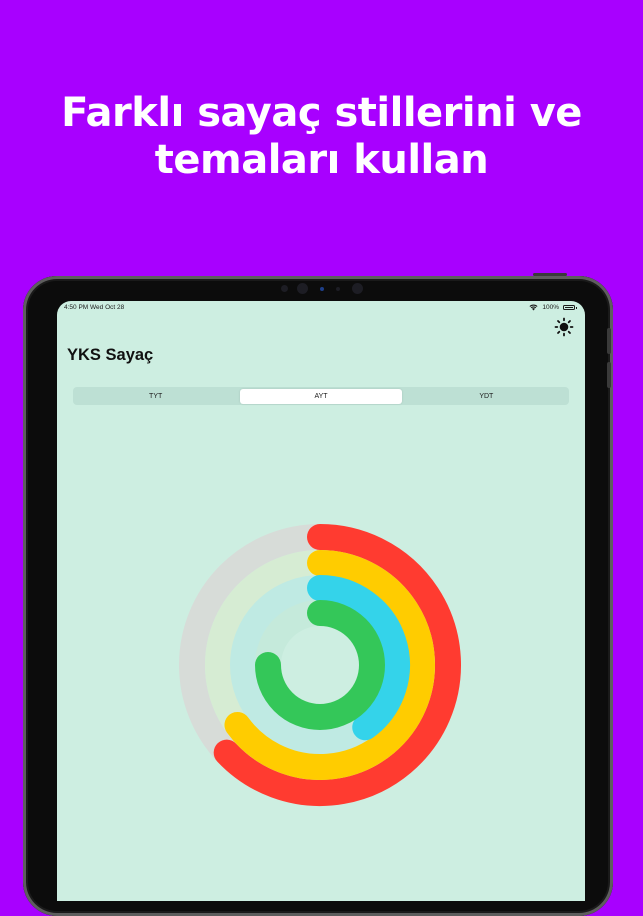 The height and width of the screenshot is (916, 643). Describe the element at coordinates (609, 341) in the screenshot. I see `volume-up-button` at that location.